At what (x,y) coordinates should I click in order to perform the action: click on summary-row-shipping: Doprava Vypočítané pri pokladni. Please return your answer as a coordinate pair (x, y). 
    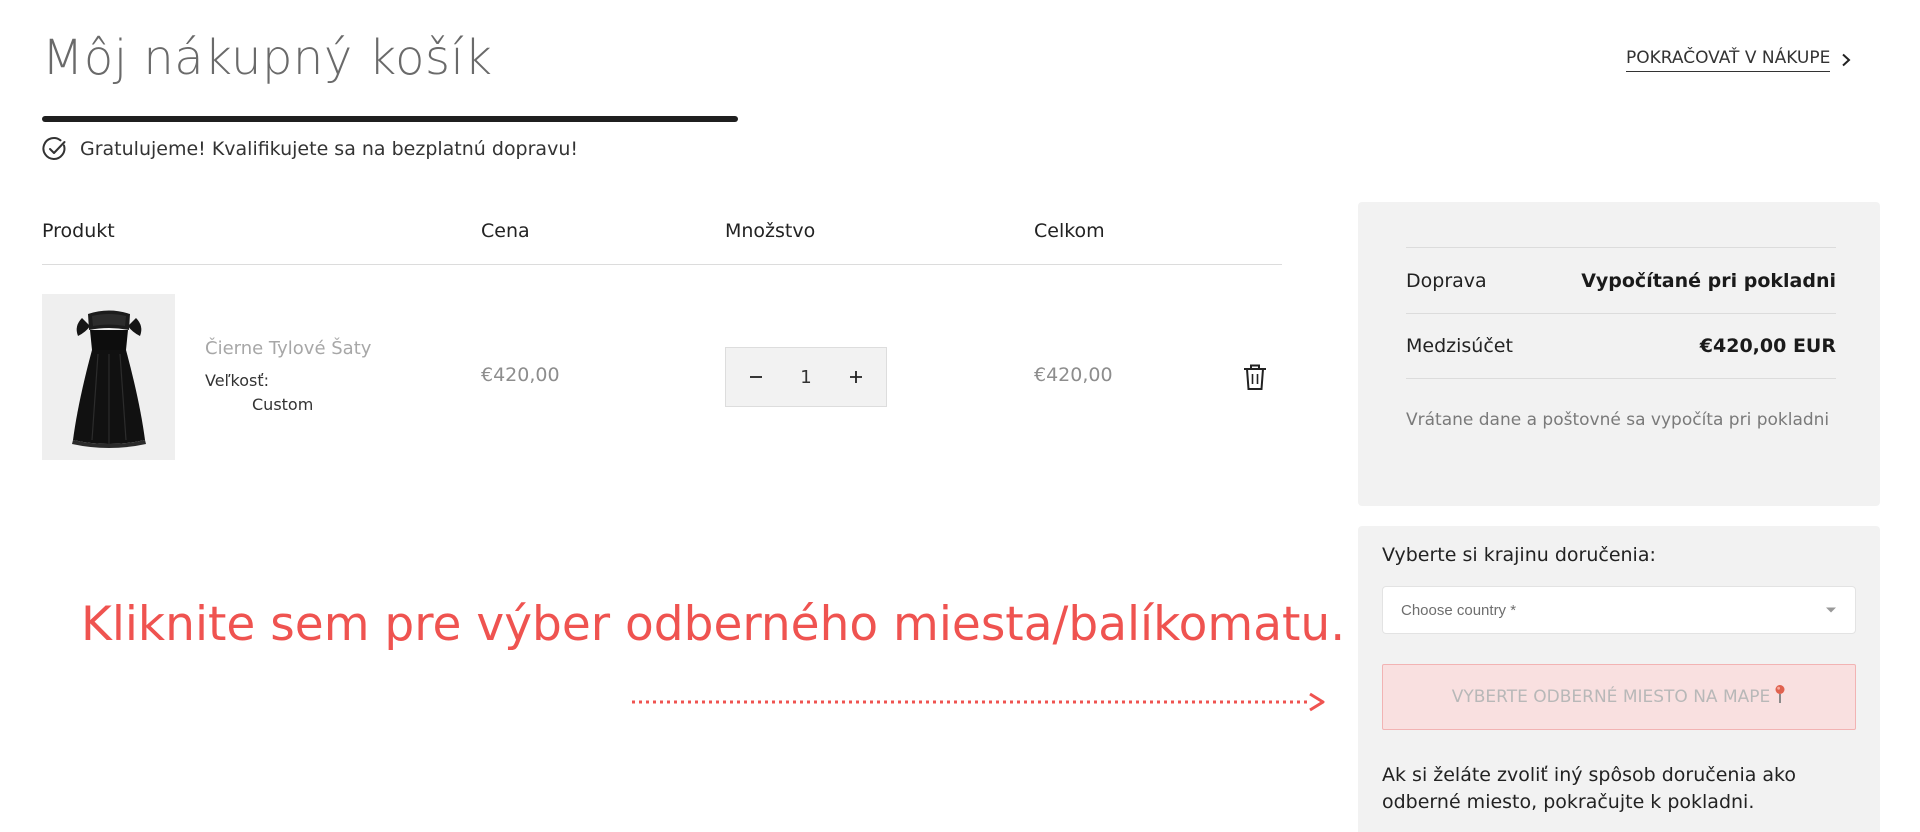
    Looking at the image, I should click on (1621, 281).